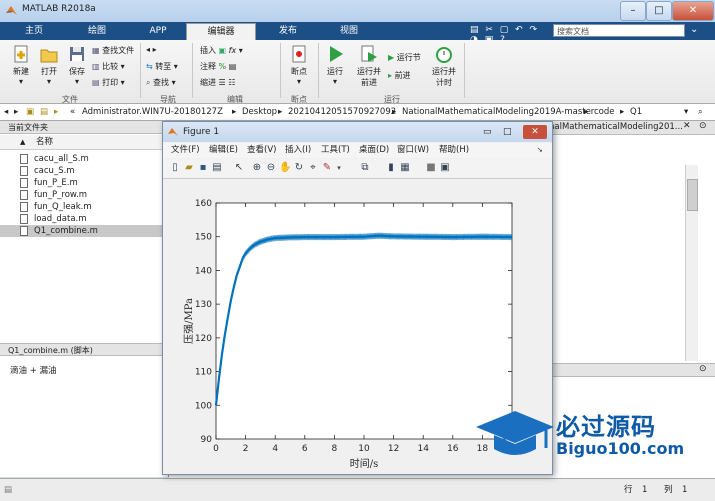 The image size is (715, 501). What do you see at coordinates (604, 112) in the screenshot?
I see `path-segment-code: code` at bounding box center [604, 112].